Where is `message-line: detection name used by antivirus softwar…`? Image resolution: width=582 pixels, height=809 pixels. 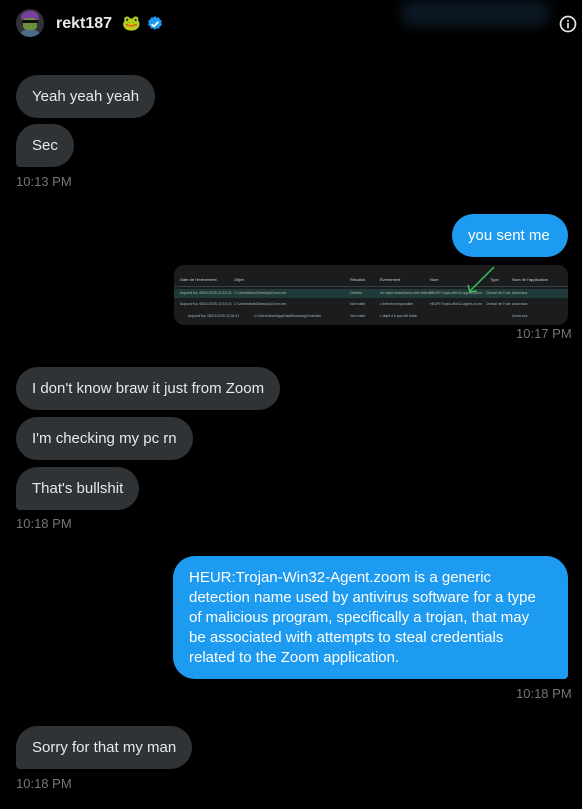 message-line: detection name used by antivirus softwar… is located at coordinates (362, 597).